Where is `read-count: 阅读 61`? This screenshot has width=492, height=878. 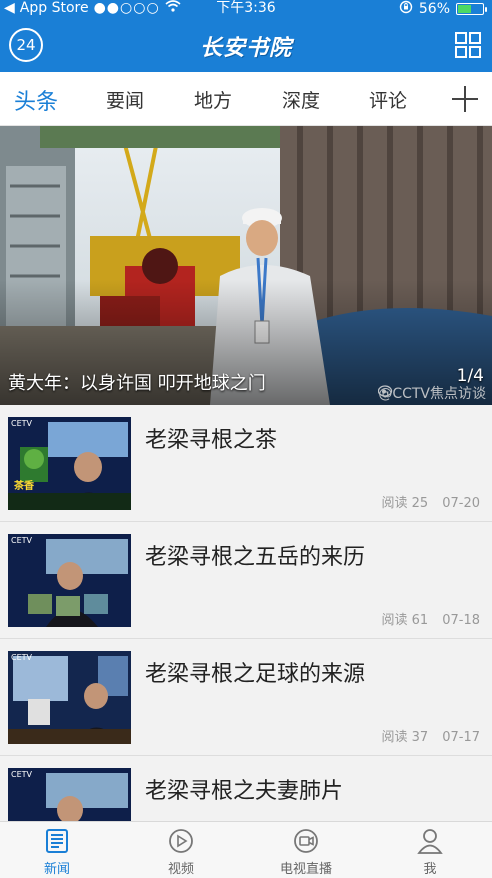
read-count: 阅读 61 is located at coordinates (405, 620).